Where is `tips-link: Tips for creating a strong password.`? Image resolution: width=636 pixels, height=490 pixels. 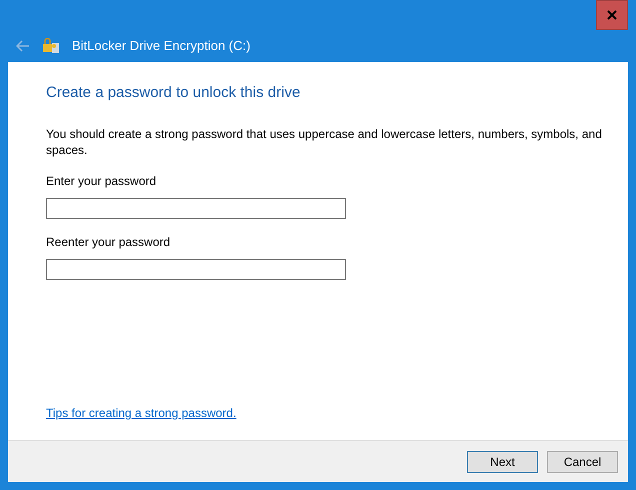
tips-link: Tips for creating a strong password. is located at coordinates (141, 413).